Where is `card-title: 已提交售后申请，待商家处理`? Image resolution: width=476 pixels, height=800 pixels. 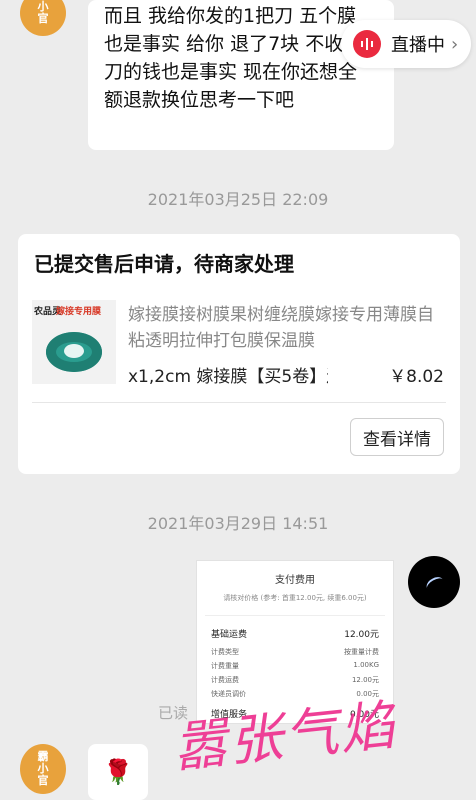
card-title: 已提交售后申请，待商家处理 is located at coordinates (164, 264).